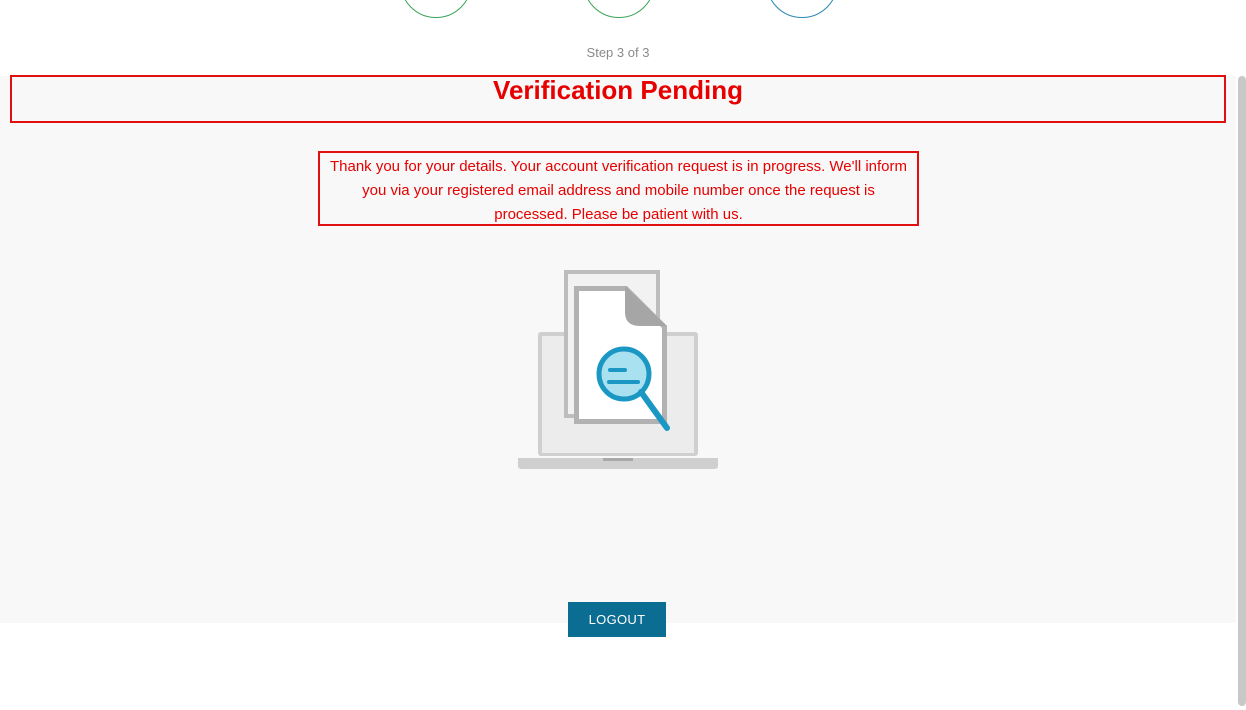 The image size is (1246, 710). Describe the element at coordinates (436, 9) in the screenshot. I see `step-1-circle` at that location.